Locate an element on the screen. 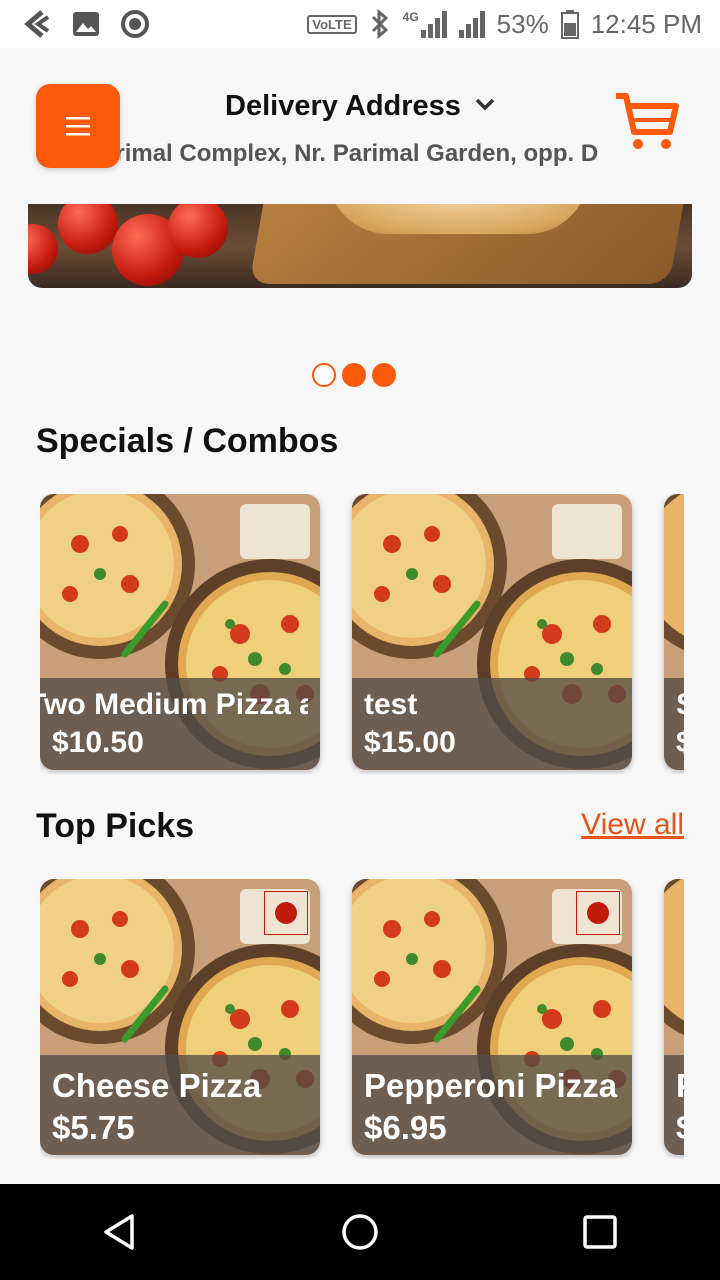 The image size is (720, 1280). signal-icon is located at coordinates (433, 24).